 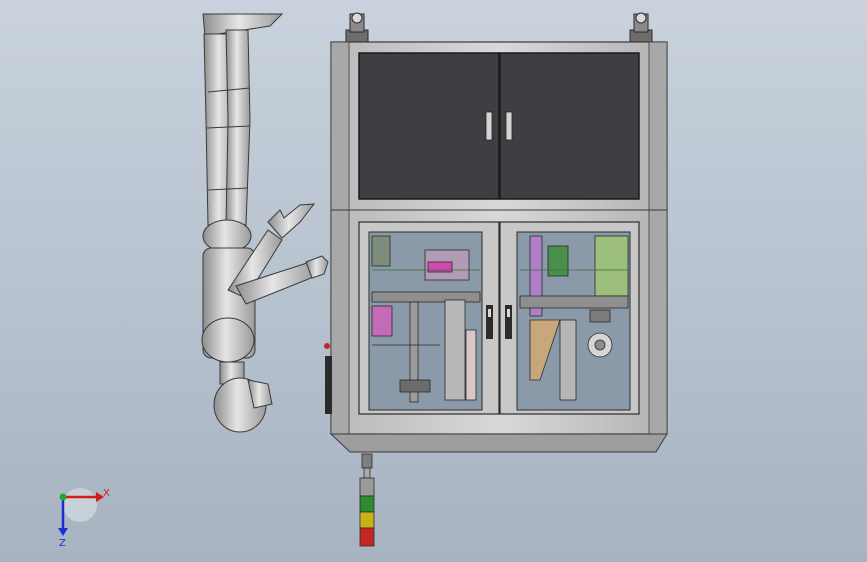 I want to click on z-axis-label: Z, so click(x=62, y=543).